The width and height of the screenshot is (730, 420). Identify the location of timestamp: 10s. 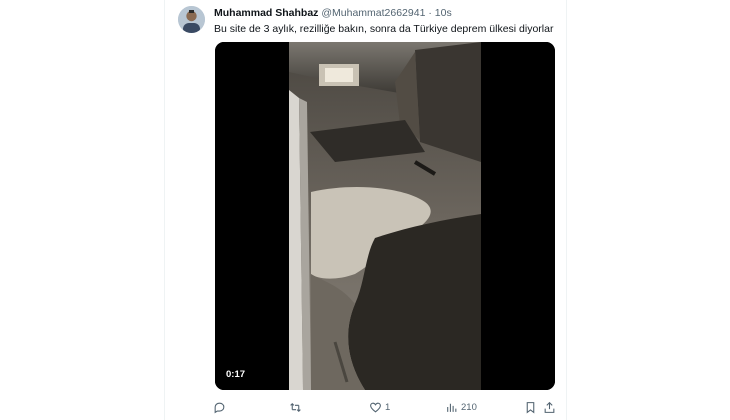
(443, 13).